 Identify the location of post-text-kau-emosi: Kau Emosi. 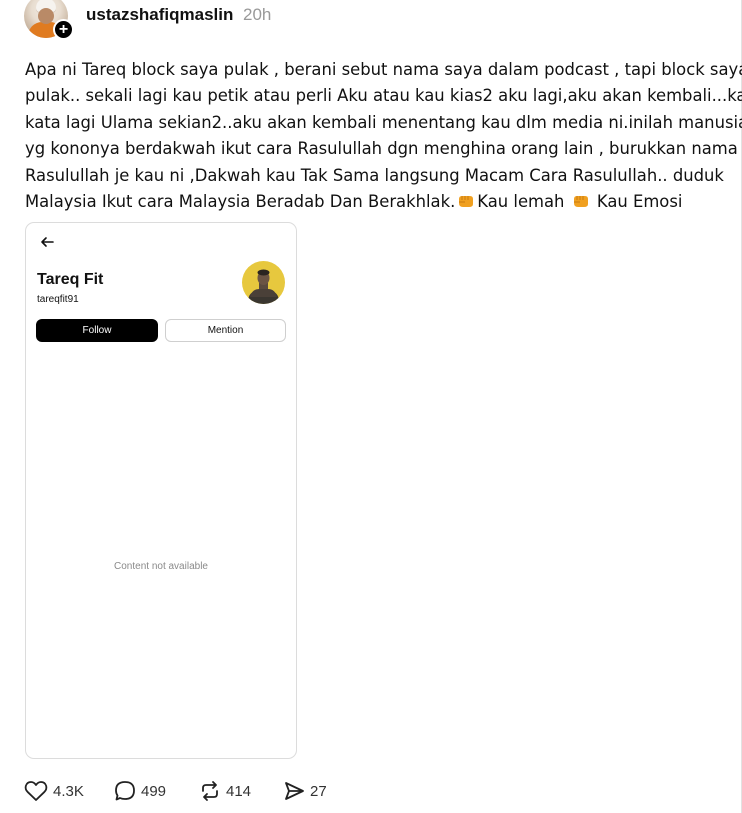
(639, 201).